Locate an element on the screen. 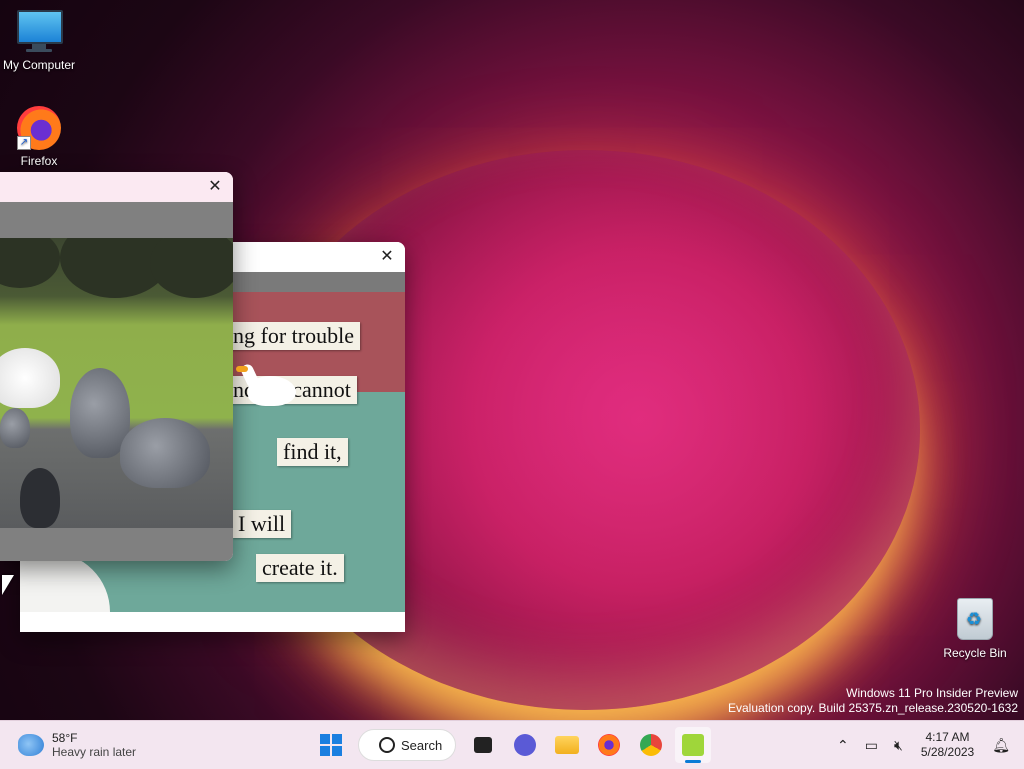 The height and width of the screenshot is (769, 1024). recycle-bin-icon: ♻ is located at coordinates (975, 620).